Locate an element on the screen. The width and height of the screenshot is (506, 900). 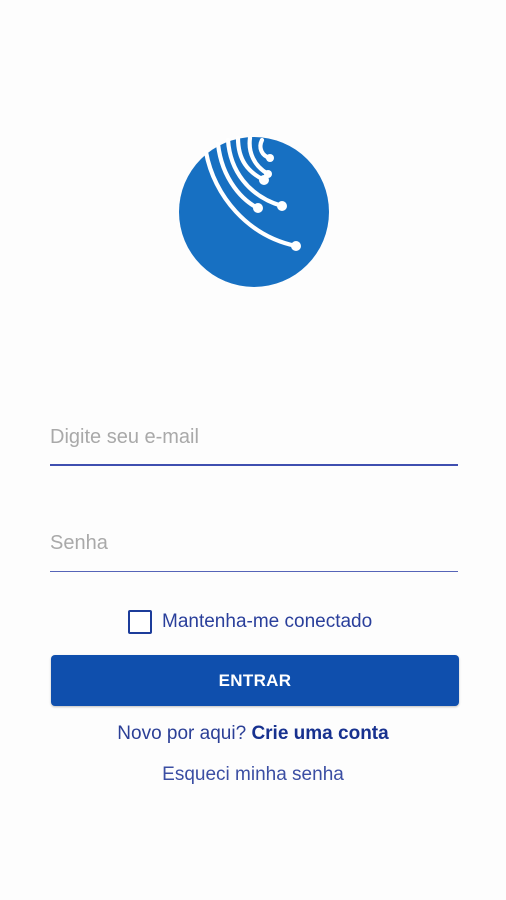
remember-me-toggle: Mantenha-me conectado is located at coordinates (250, 622).